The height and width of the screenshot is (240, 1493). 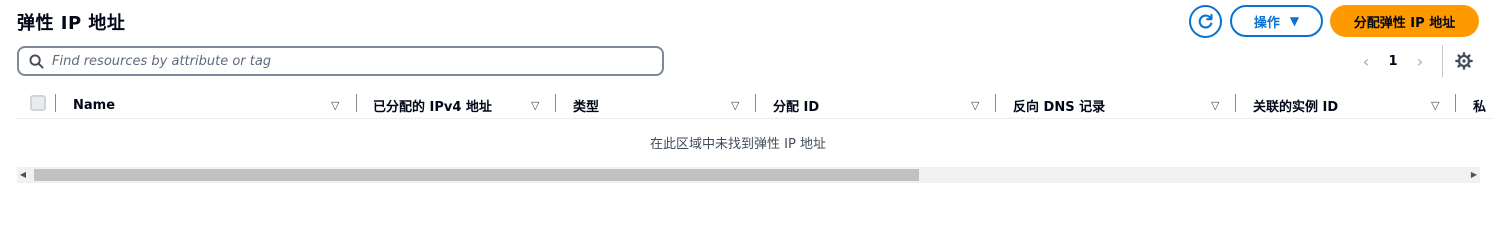 I want to click on scroll-left-icon: ◀, so click(x=23, y=174).